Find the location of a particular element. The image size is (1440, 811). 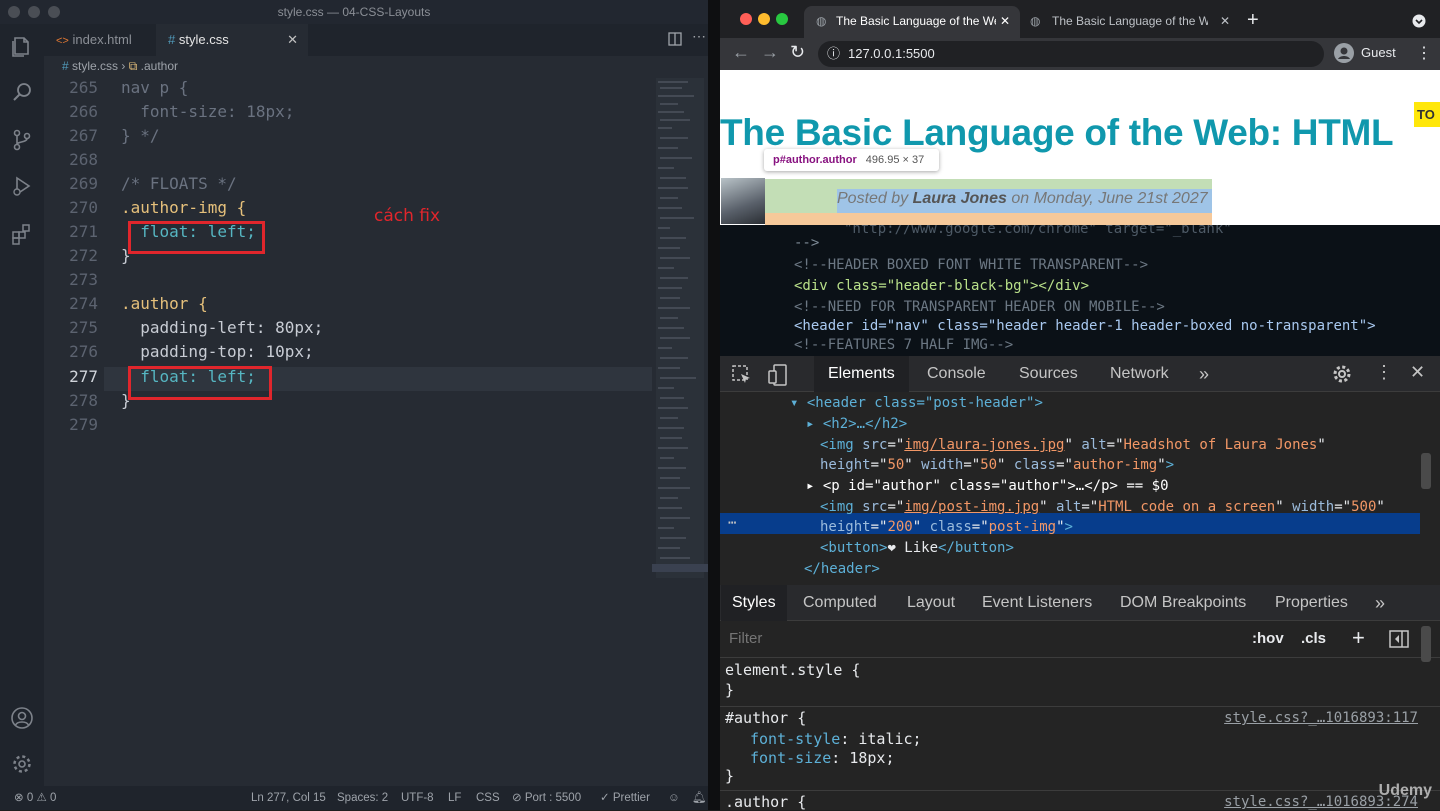

dom-node-h2: ▸ <h2>…</h2> is located at coordinates (856, 424).